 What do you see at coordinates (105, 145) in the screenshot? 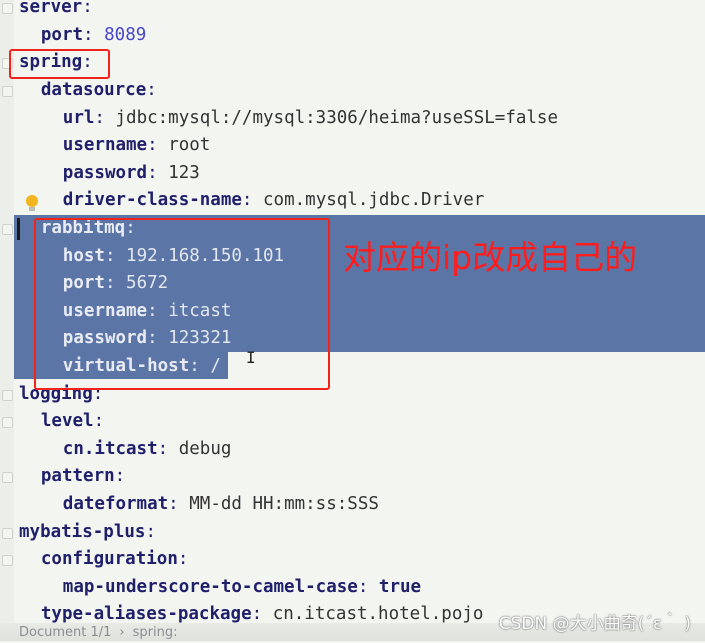
I see `yaml-key: username` at bounding box center [105, 145].